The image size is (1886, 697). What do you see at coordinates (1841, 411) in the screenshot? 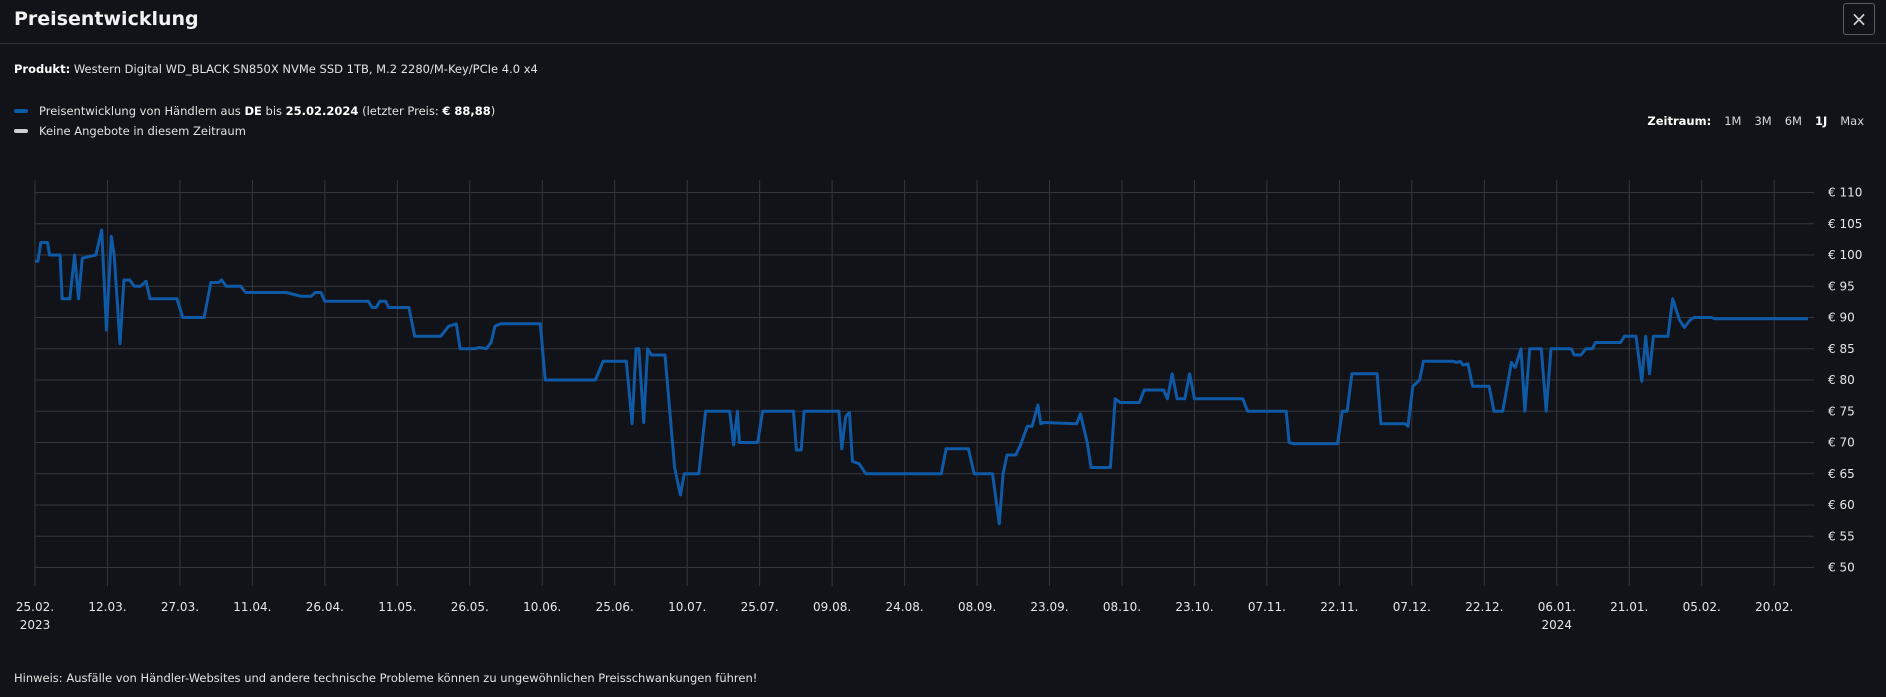
I see `y-tick-label: € 75` at bounding box center [1841, 411].